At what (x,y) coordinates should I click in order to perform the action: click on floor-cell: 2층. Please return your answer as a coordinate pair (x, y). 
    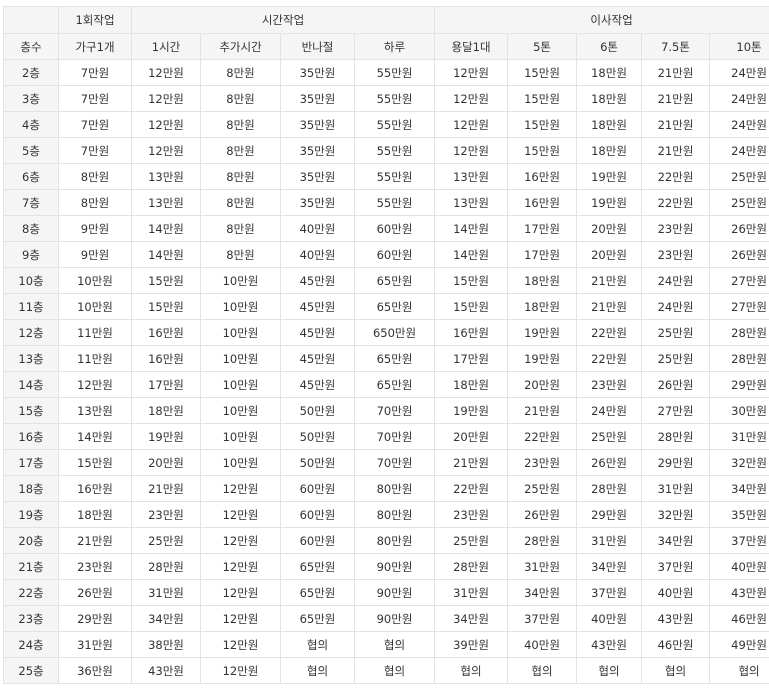
    Looking at the image, I should click on (31, 72).